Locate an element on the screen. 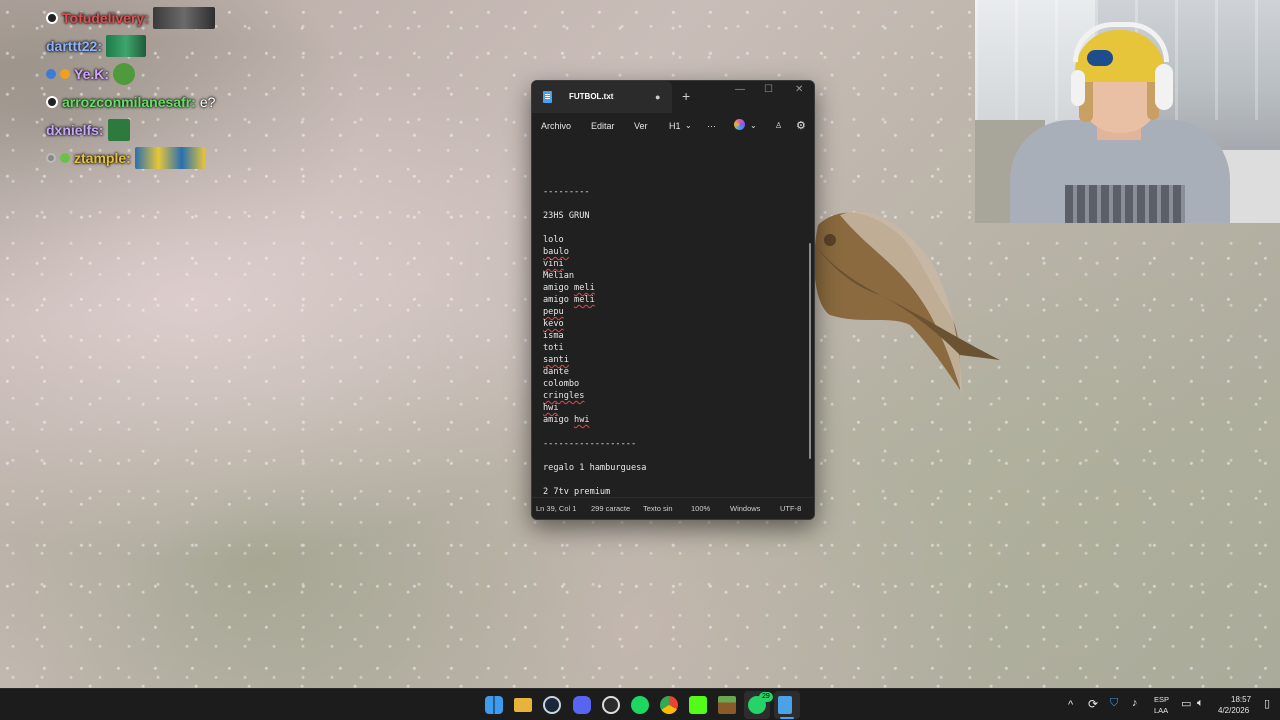 Image resolution: width=1280 pixels, height=720 pixels. chat-message: dxnielfs : is located at coordinates (166, 130).